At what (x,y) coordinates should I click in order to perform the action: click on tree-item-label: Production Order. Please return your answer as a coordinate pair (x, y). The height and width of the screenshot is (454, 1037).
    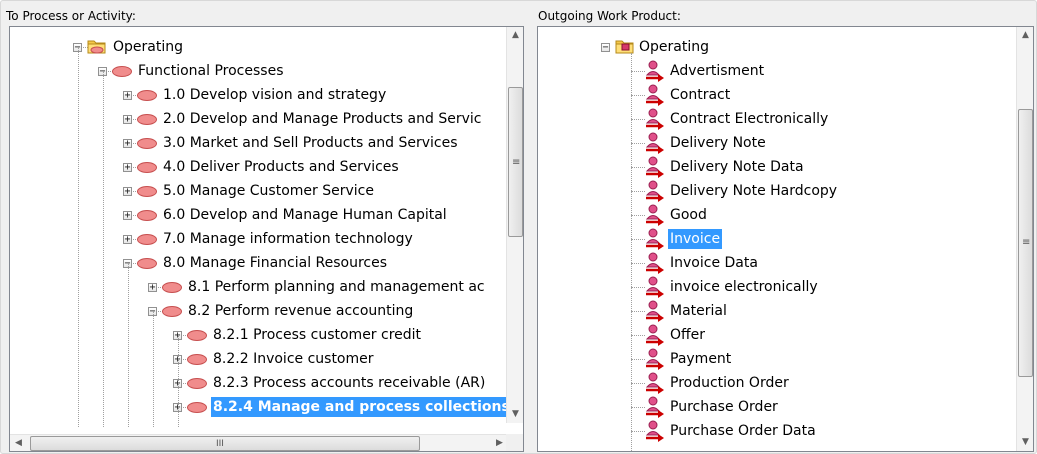
    Looking at the image, I should click on (729, 383).